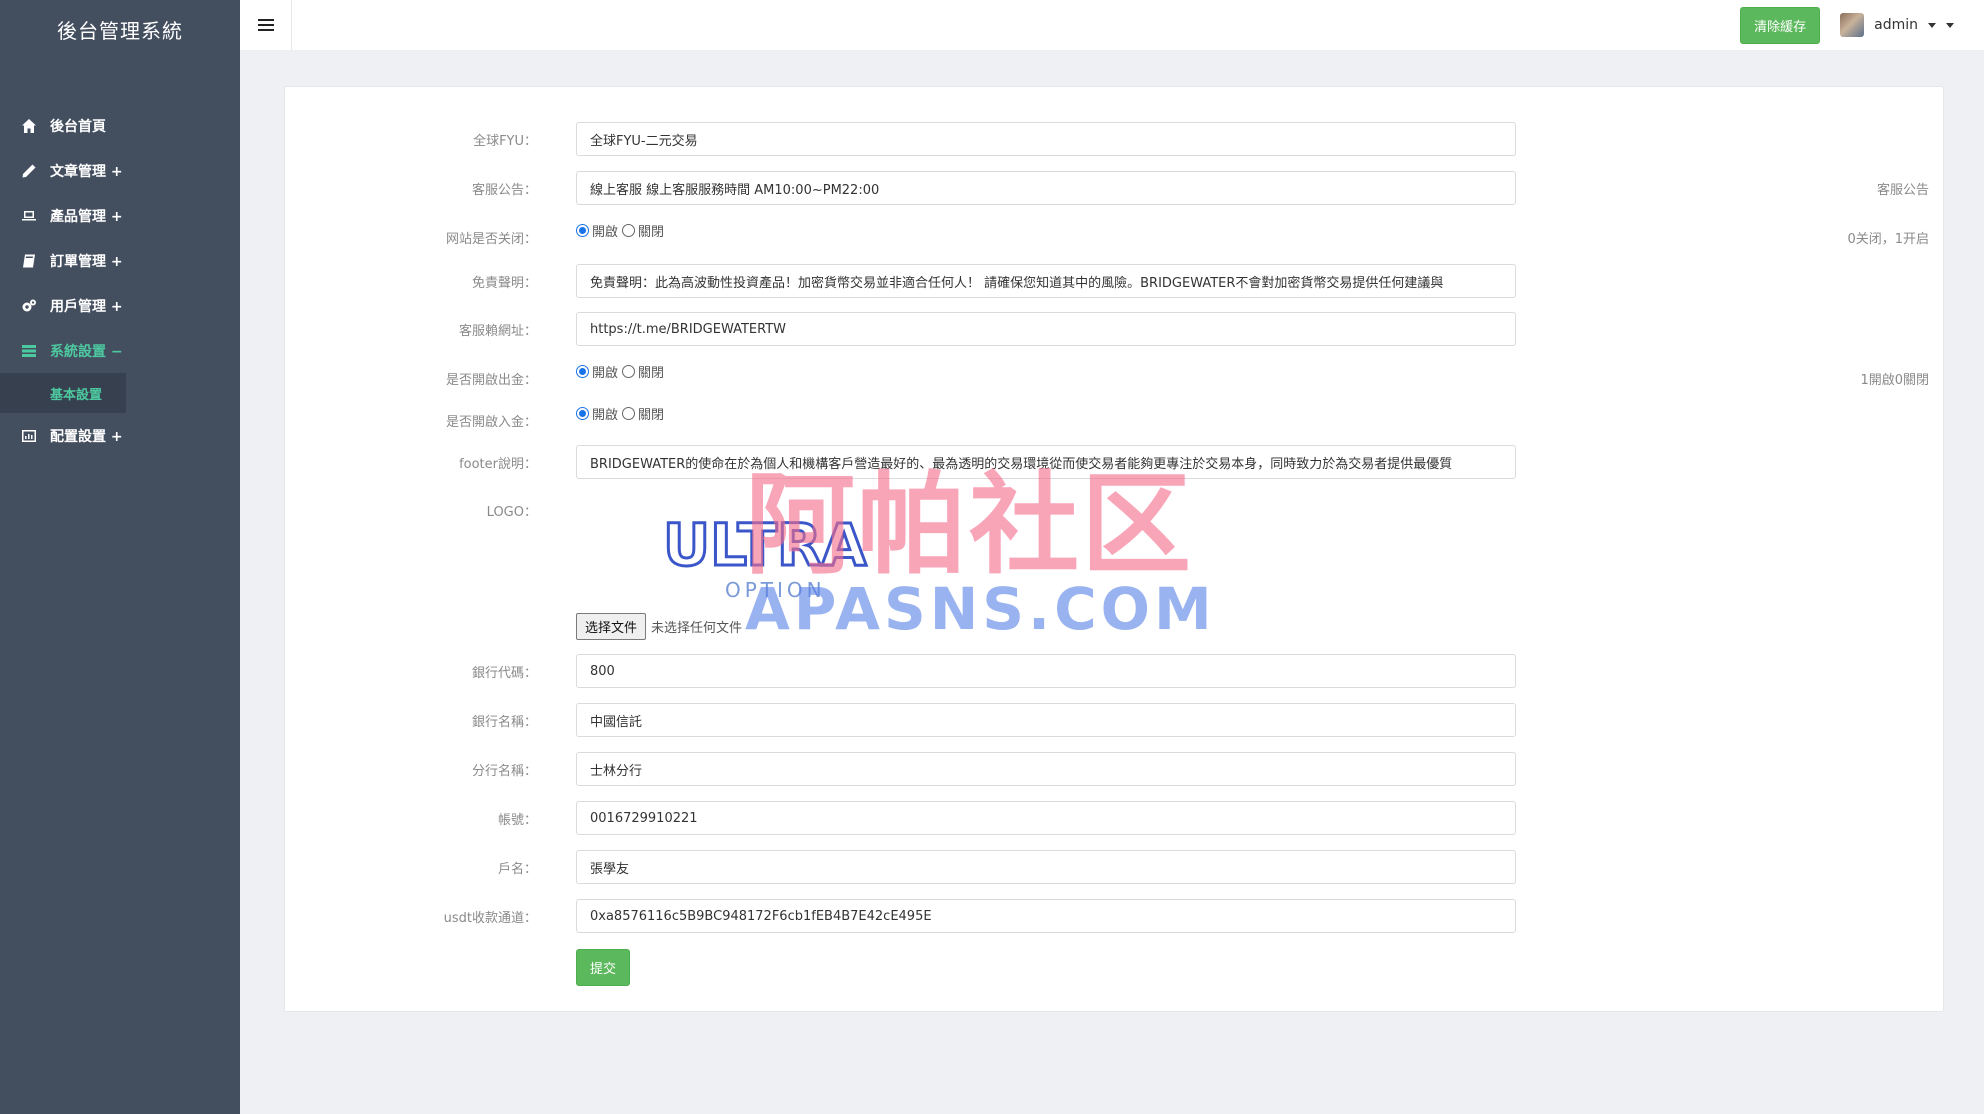  I want to click on hamburger-icon, so click(265, 25).